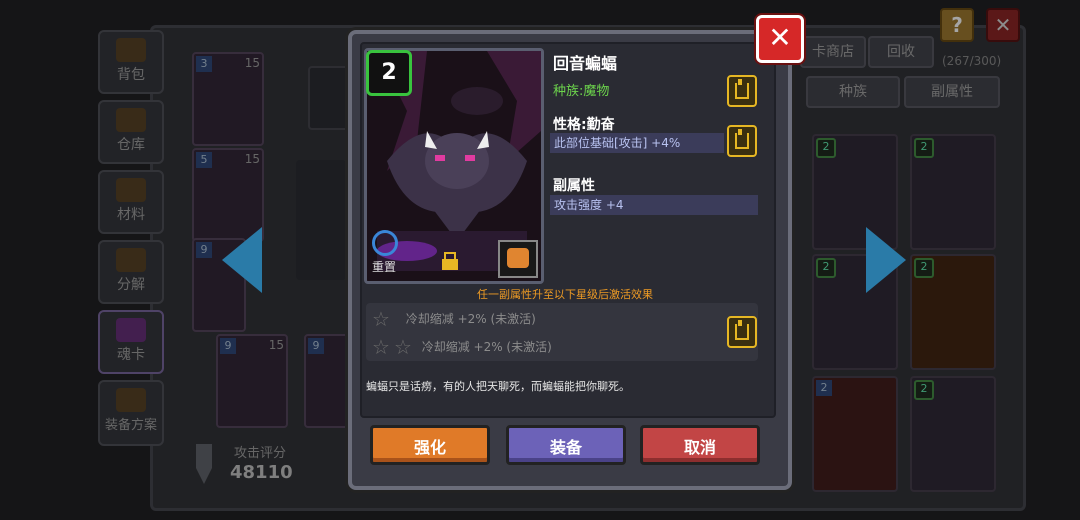 This screenshot has height=520, width=1080. I want to click on sub-attribute-effect: 攻击强度 +4, so click(654, 205).